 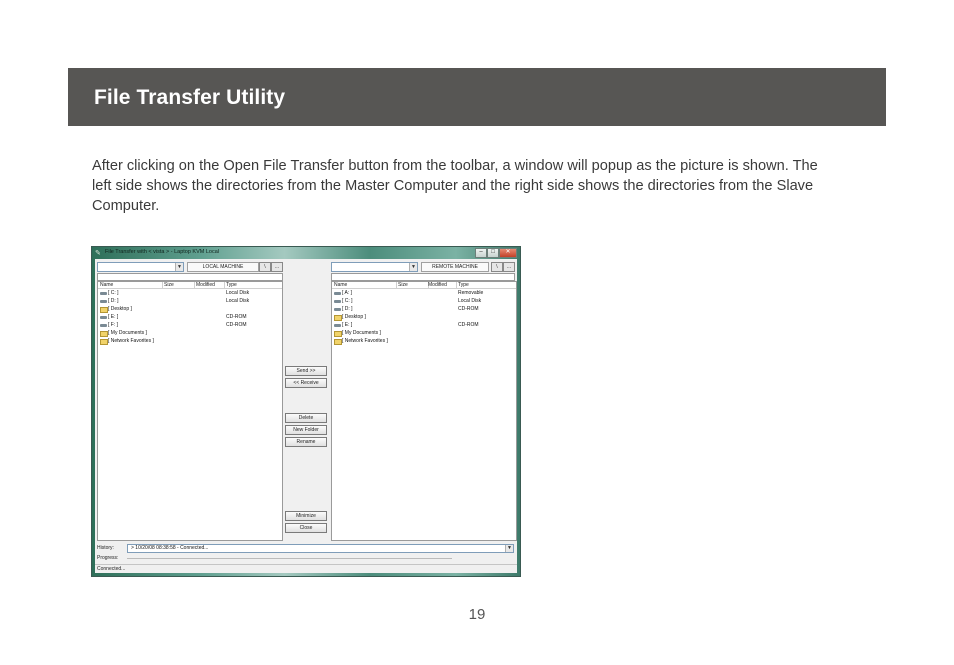 What do you see at coordinates (108, 558) in the screenshot?
I see `progress-label: Progress:` at bounding box center [108, 558].